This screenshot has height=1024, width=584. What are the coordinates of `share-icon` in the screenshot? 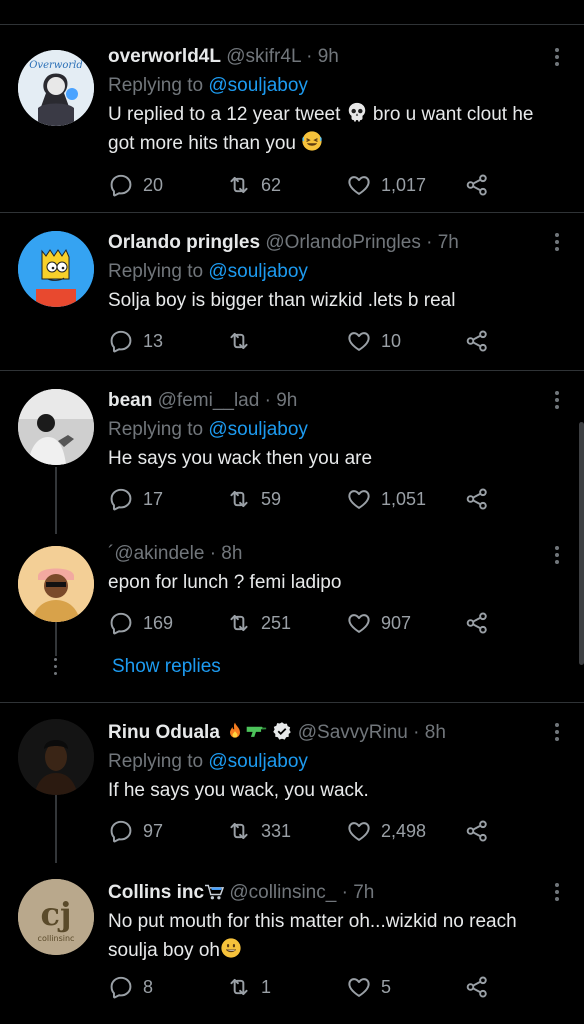 It's located at (477, 341).